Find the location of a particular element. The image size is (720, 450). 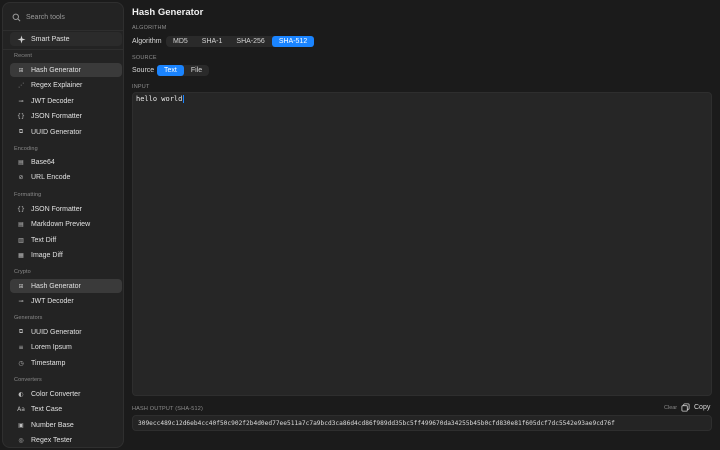

section-generators: Generators is located at coordinates (28, 318).